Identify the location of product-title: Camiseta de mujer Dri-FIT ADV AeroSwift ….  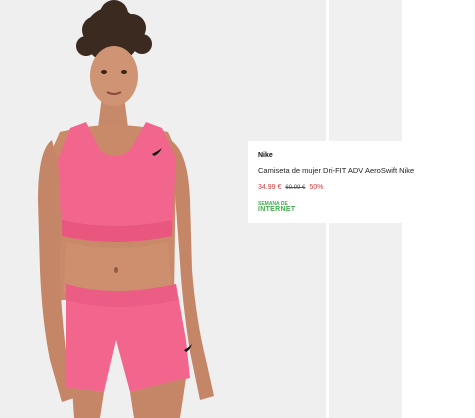
(336, 171).